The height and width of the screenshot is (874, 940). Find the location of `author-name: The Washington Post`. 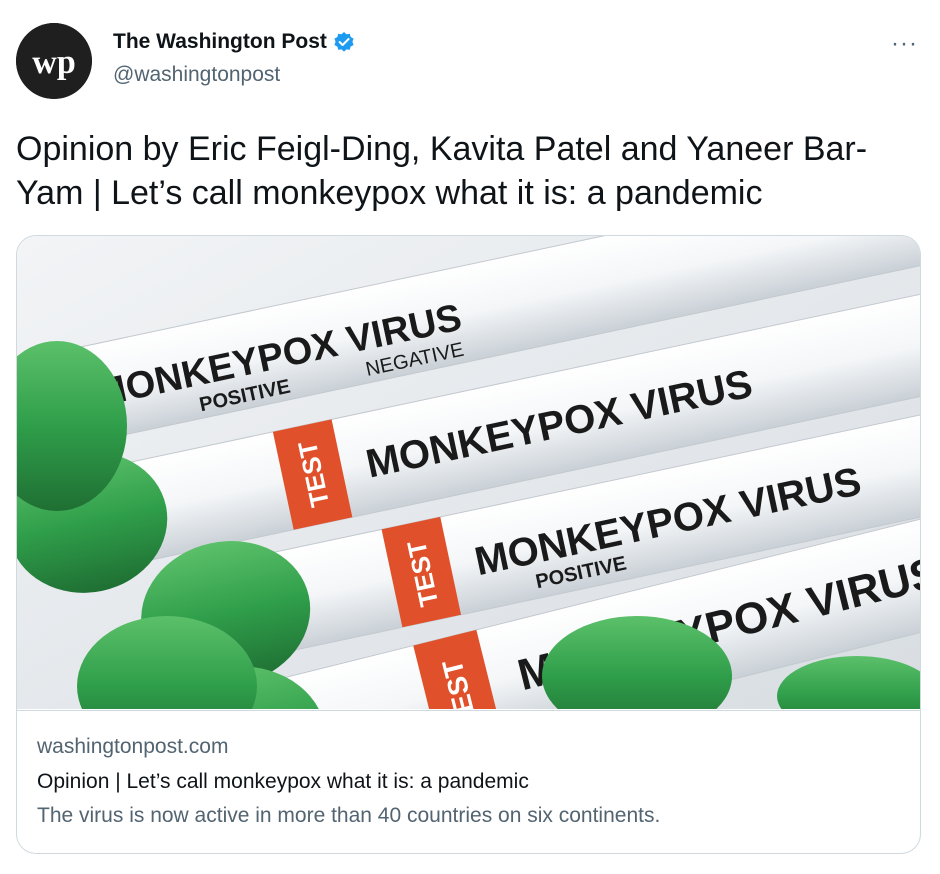

author-name: The Washington Post is located at coordinates (220, 42).